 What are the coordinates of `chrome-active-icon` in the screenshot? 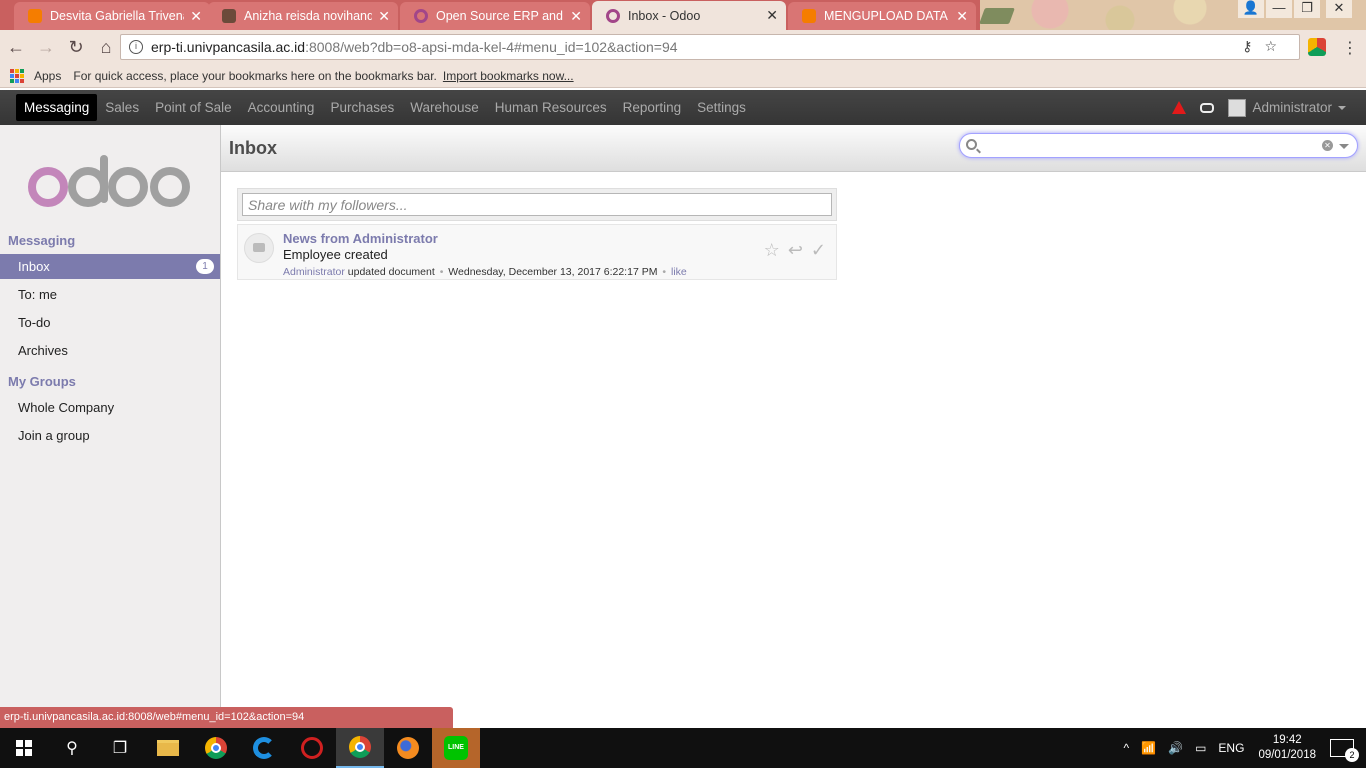 It's located at (360, 748).